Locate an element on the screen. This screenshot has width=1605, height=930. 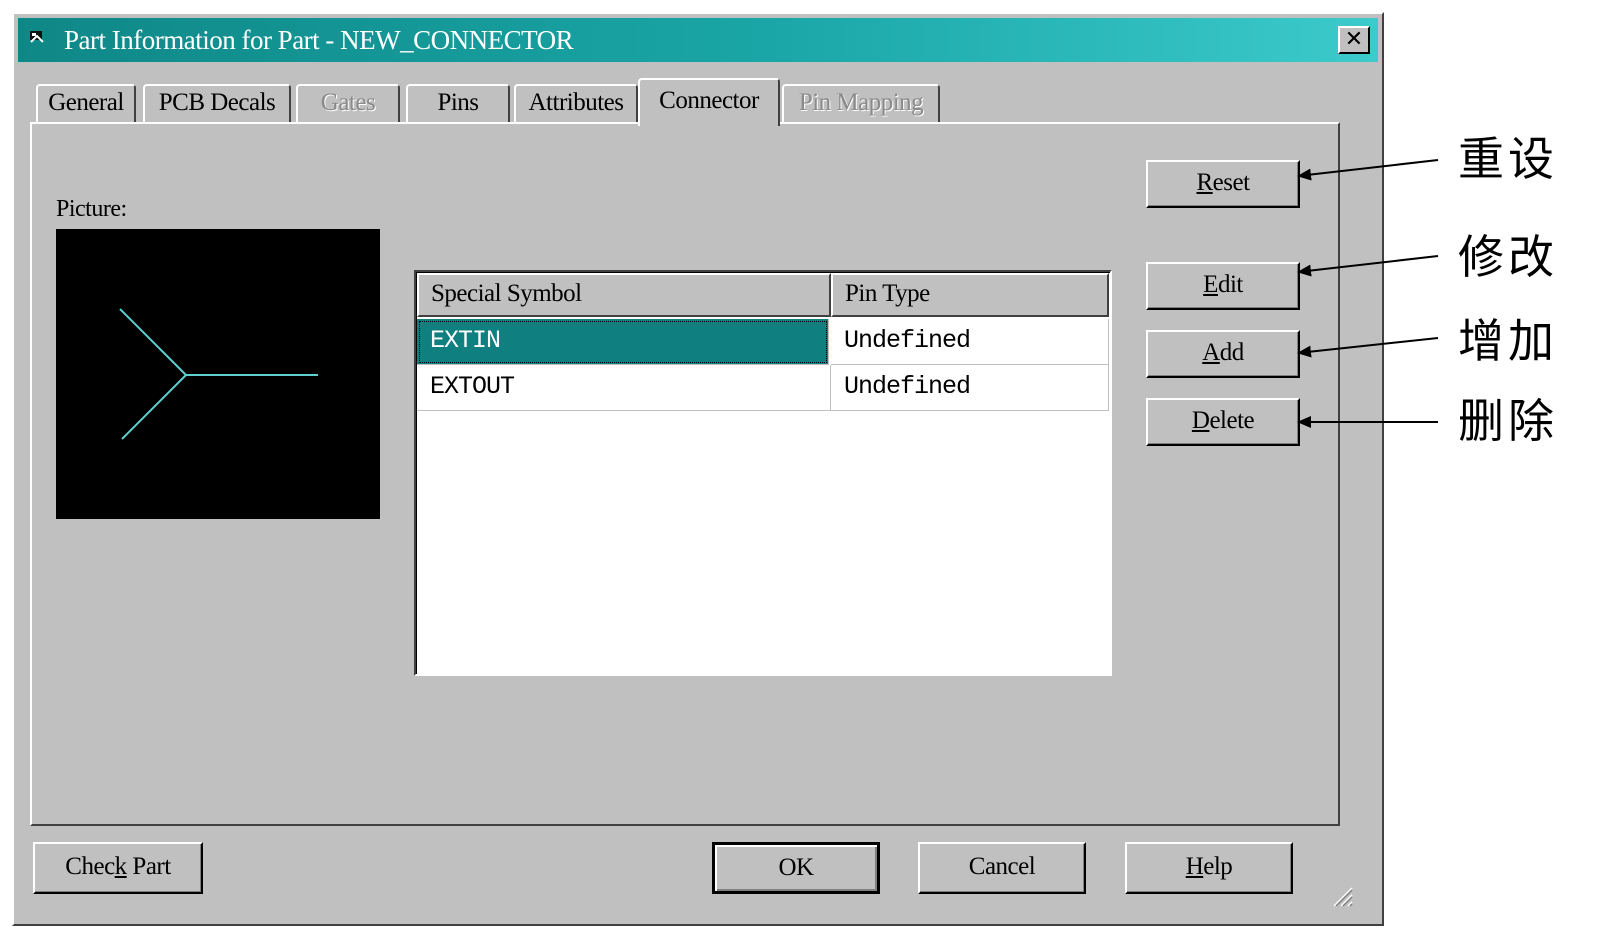
annotation-add: 增加 is located at coordinates (1508, 341).